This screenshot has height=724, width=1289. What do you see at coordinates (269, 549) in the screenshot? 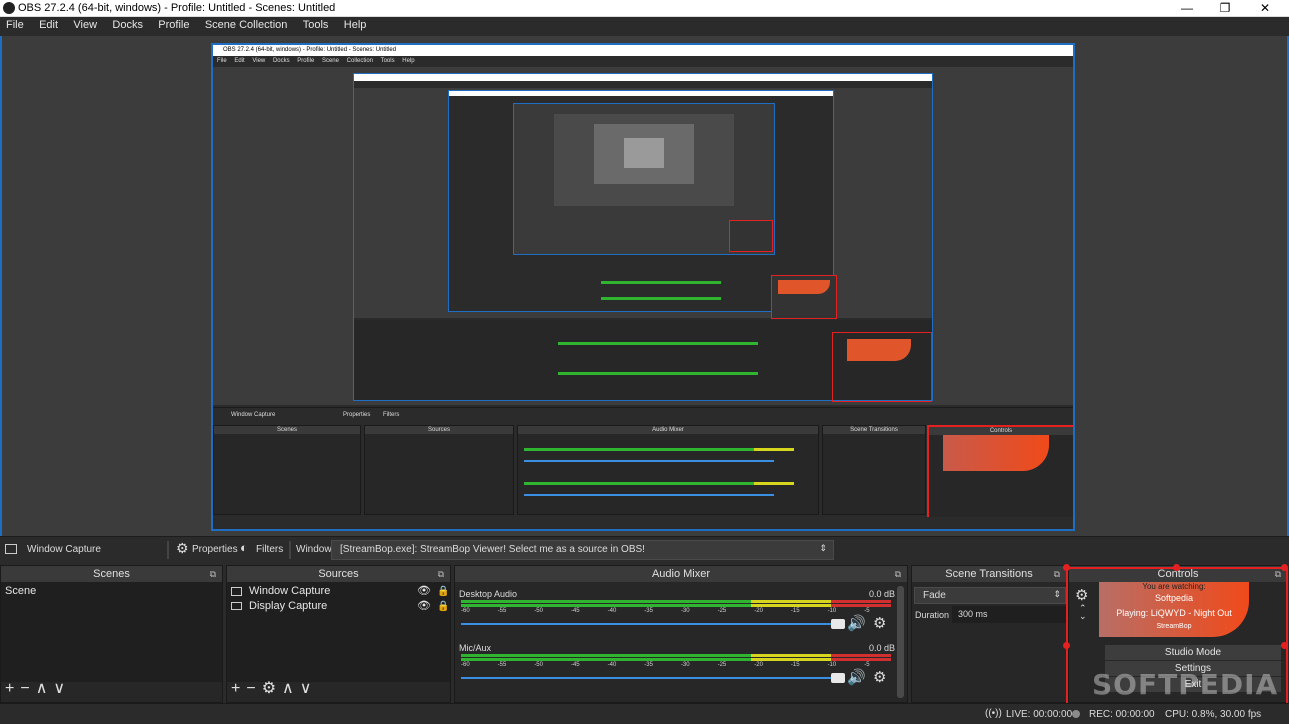
I see `filters-button: Filters` at bounding box center [269, 549].